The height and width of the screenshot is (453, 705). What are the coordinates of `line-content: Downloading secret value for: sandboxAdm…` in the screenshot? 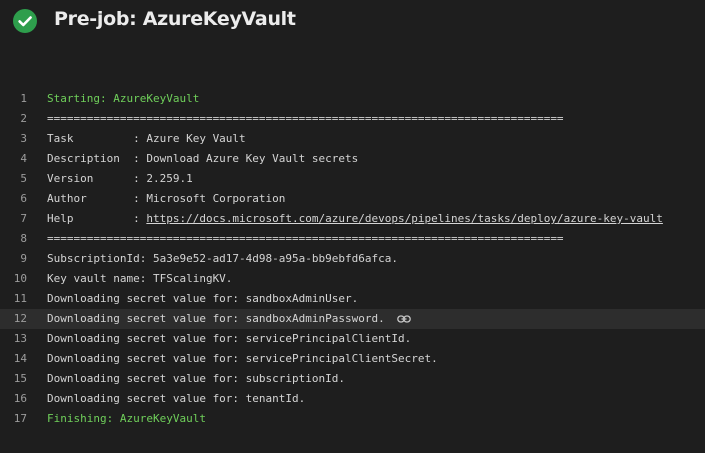 It's located at (216, 318).